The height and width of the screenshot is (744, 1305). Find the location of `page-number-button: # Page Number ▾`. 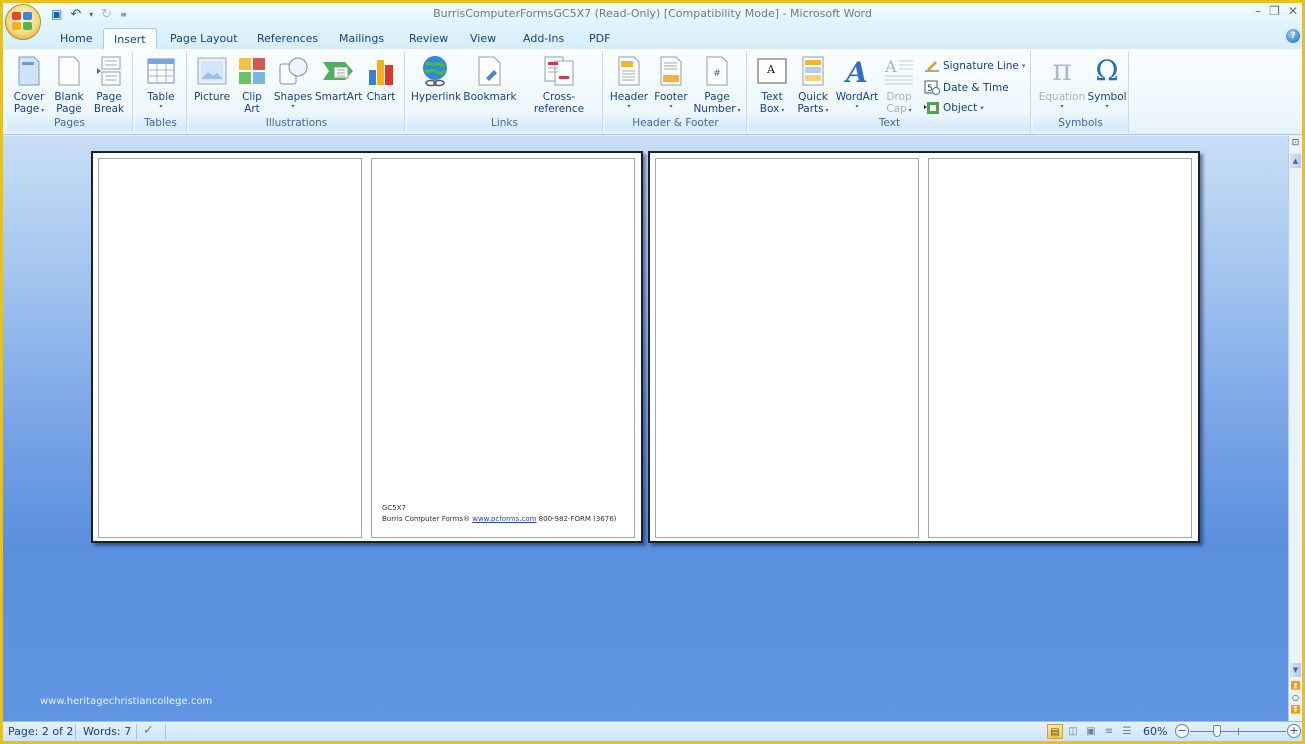

page-number-button: # Page Number ▾ is located at coordinates (717, 84).